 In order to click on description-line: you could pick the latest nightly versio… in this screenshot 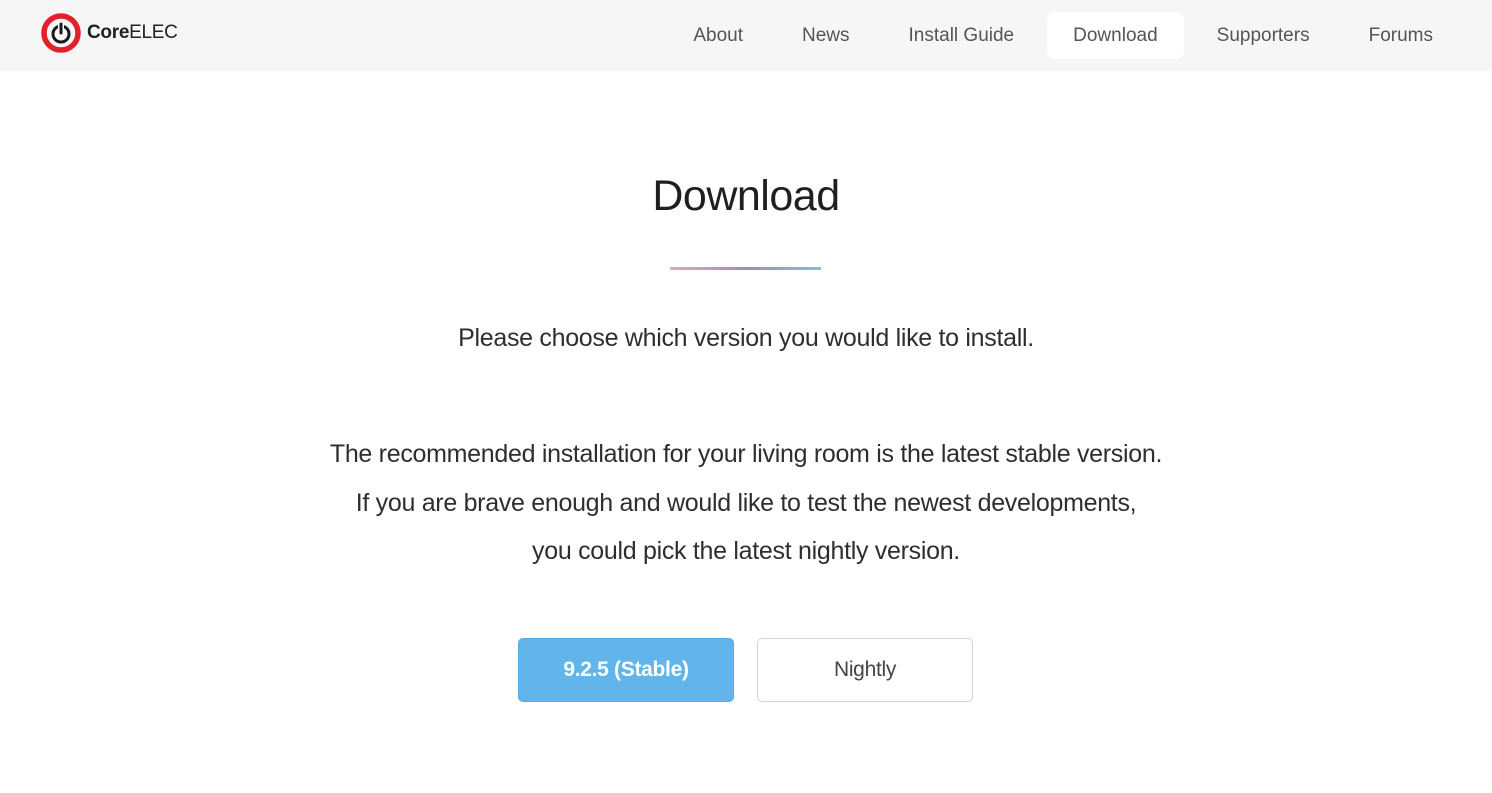, I will do `click(746, 551)`.